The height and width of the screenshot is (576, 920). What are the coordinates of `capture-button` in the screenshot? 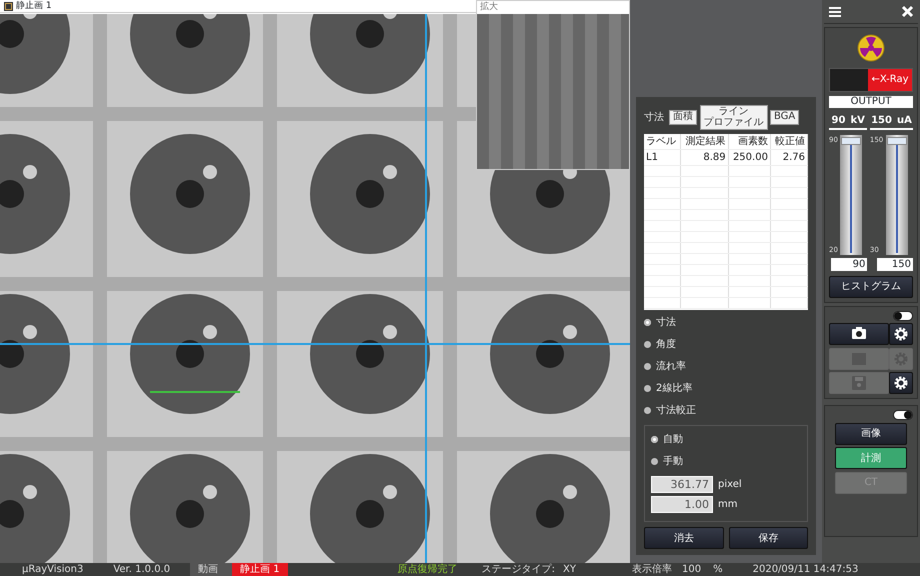 It's located at (859, 334).